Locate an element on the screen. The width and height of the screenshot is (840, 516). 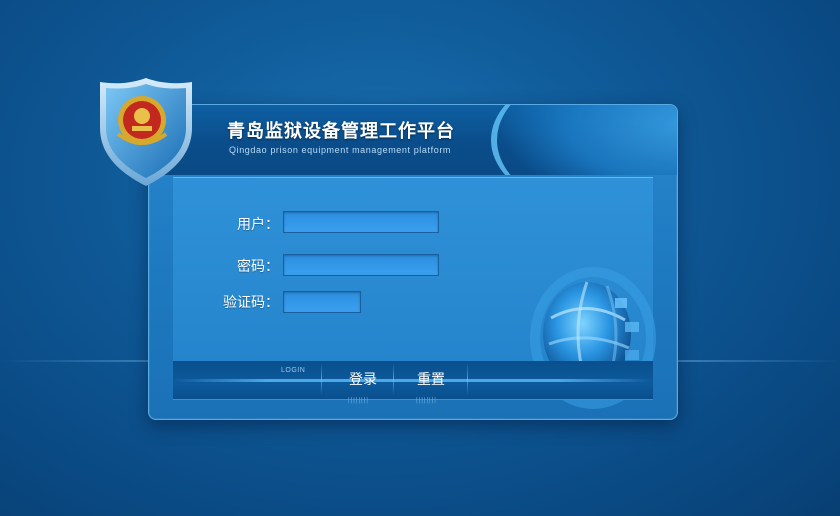
login-tag: LOGIN is located at coordinates (293, 370).